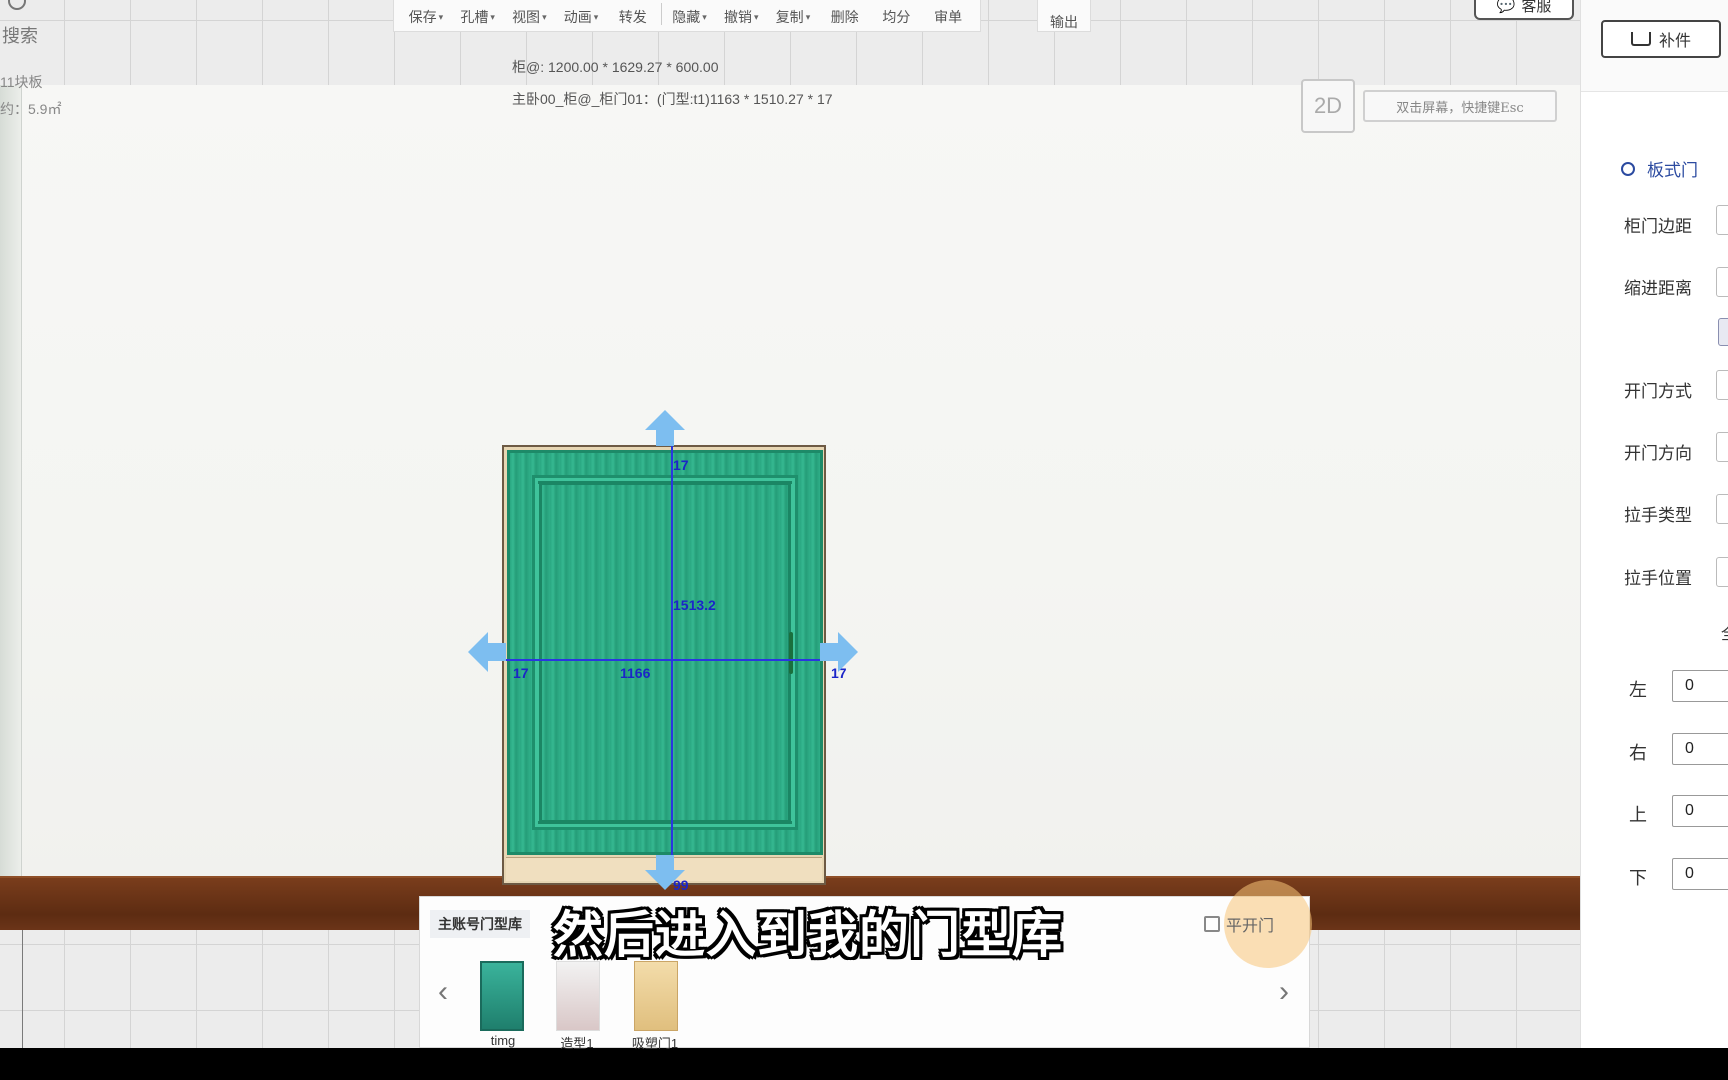  What do you see at coordinates (635, 673) in the screenshot?
I see `width-label: 1166` at bounding box center [635, 673].